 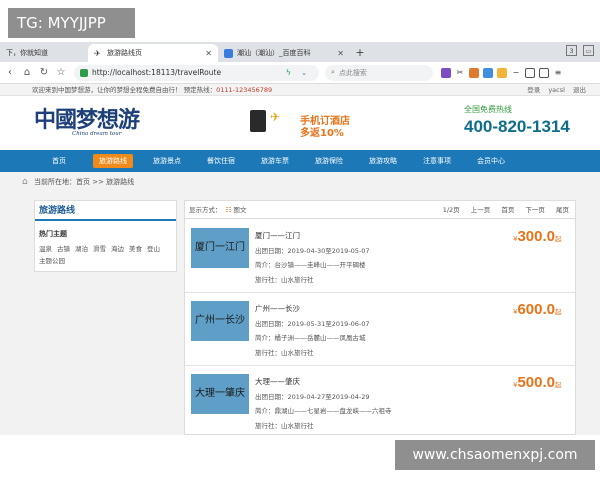 What do you see at coordinates (87, 120) in the screenshot?
I see `logo-text: 中國梦想游` at bounding box center [87, 120].